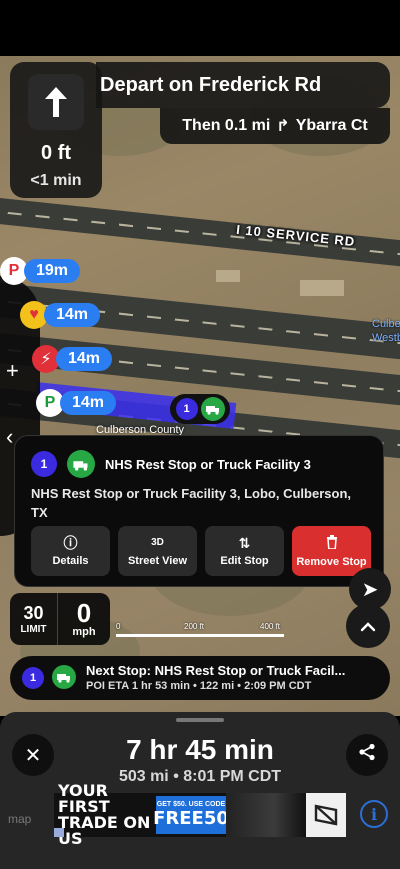 The image size is (400, 869). Describe the element at coordinates (208, 464) in the screenshot. I see `stop-title: NHS Rest Stop or Truck Facility 3` at that location.